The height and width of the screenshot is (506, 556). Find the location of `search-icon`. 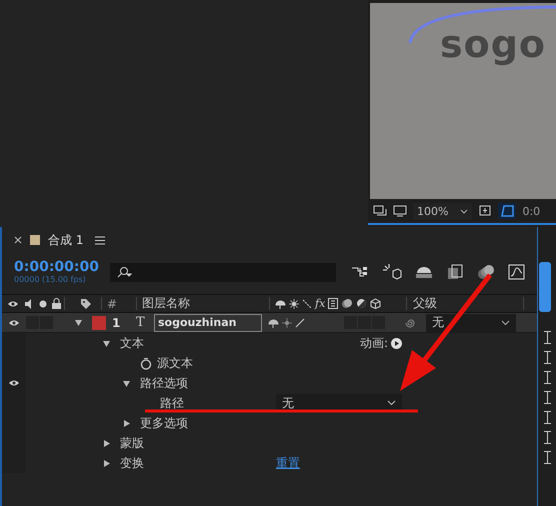

search-icon is located at coordinates (124, 272).